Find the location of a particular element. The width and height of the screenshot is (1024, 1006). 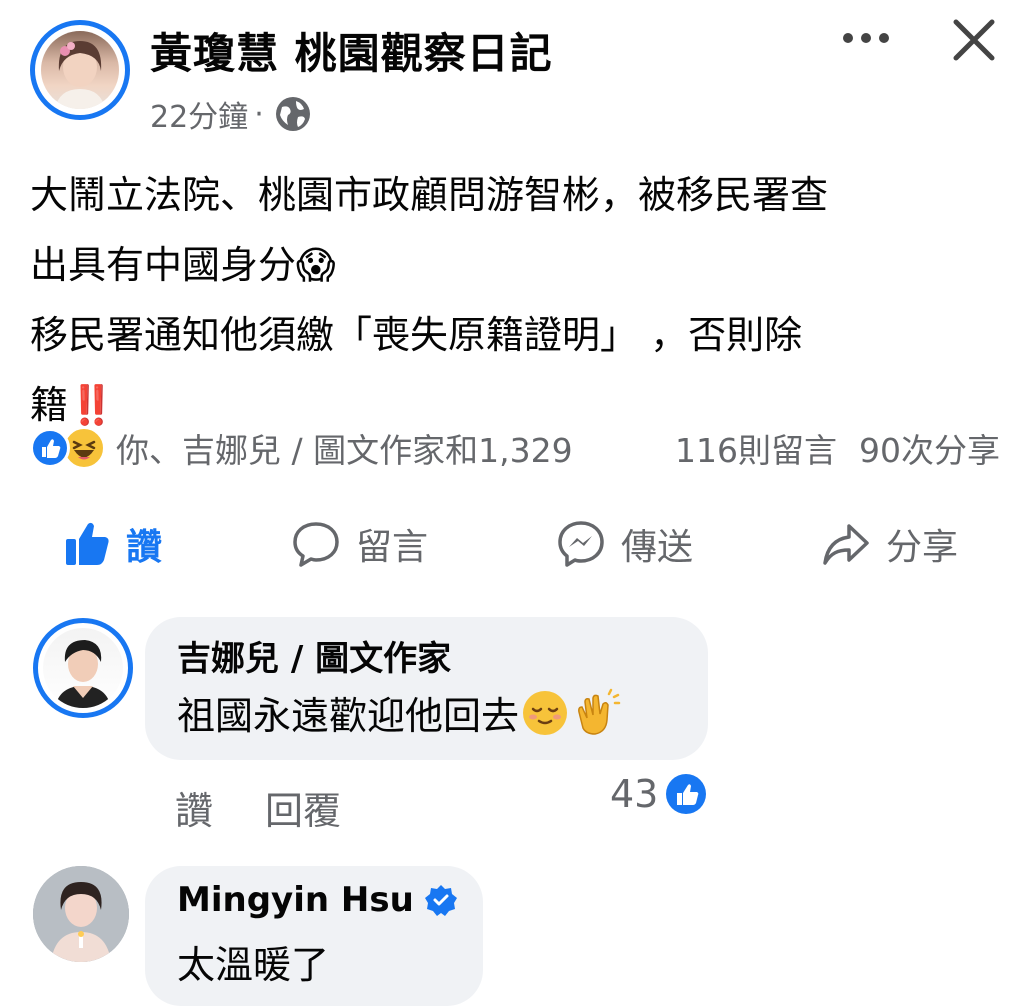

comment-bubble: 吉娜兒 / 圖文作家 祖國永遠歡迎他回去 is located at coordinates (426, 688).